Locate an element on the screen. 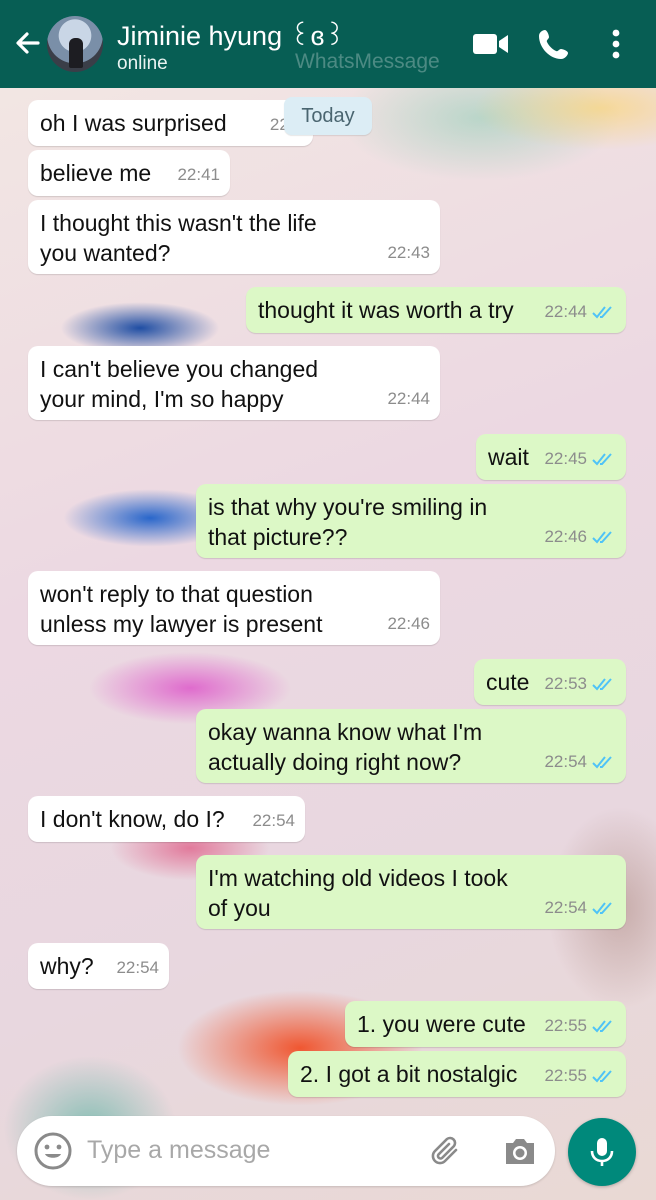  message-text-line: won't reply to that question is located at coordinates (176, 594).